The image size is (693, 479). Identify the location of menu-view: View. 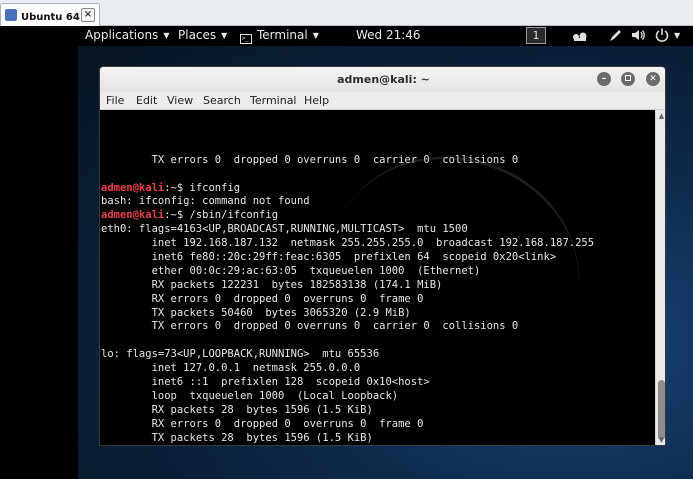
(180, 100).